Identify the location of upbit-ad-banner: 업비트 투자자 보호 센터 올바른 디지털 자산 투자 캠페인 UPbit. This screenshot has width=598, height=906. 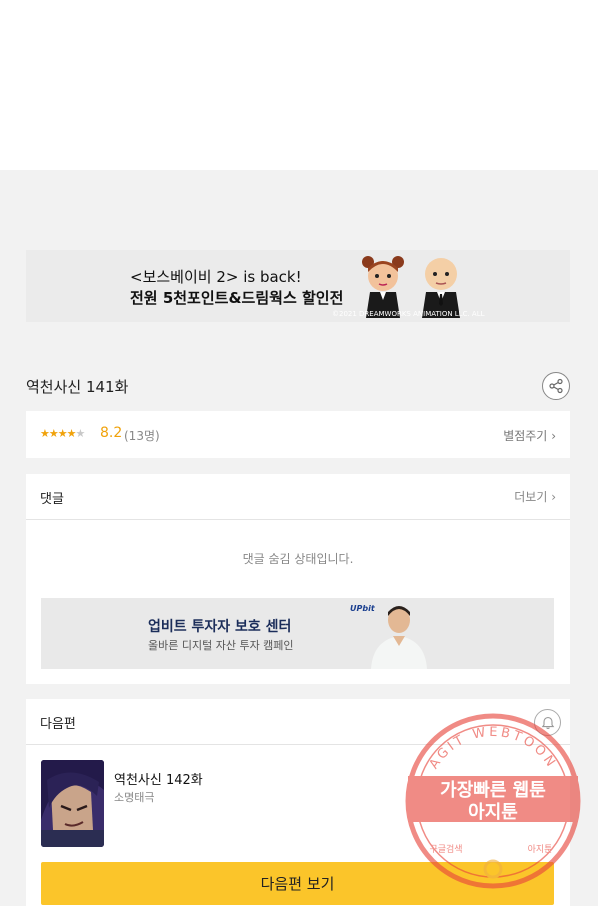
(297, 633).